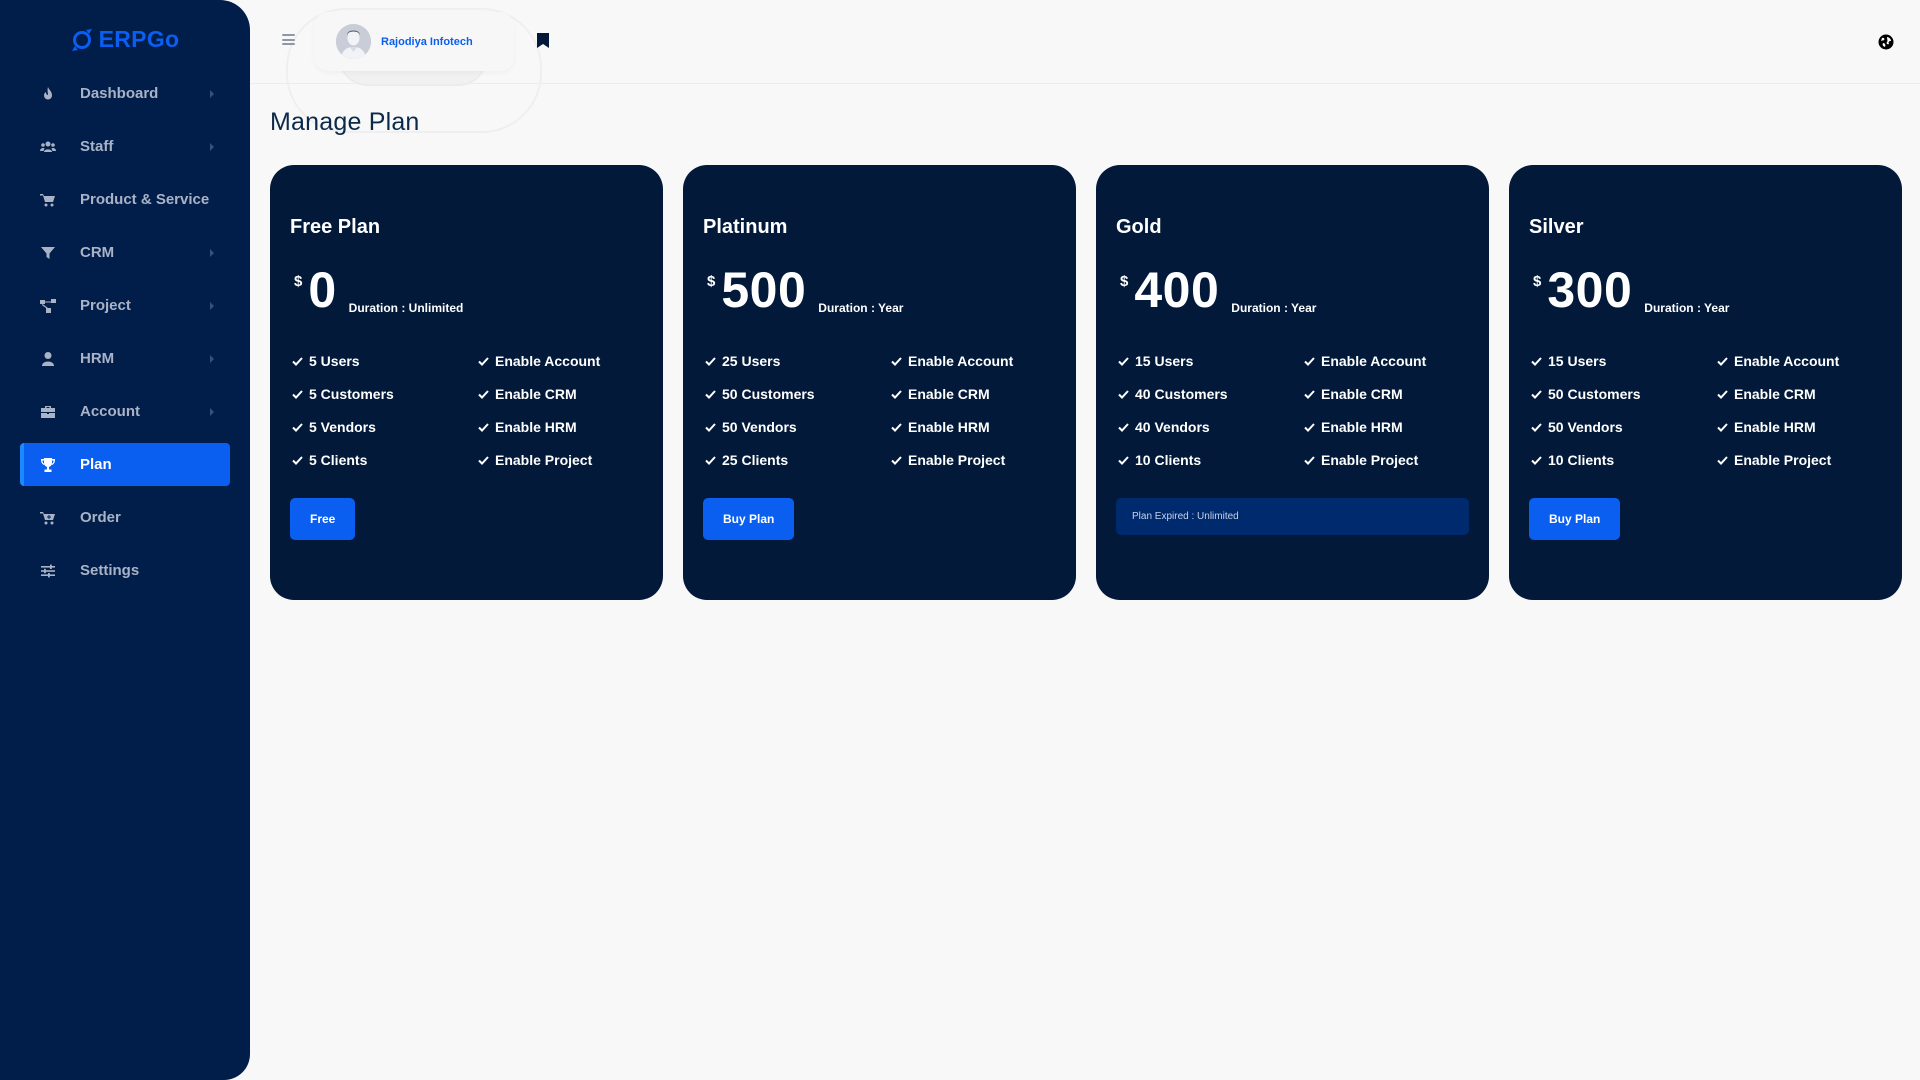 This screenshot has height=1080, width=1920. What do you see at coordinates (145, 199) in the screenshot?
I see `sidebar-item-label: Product & Service` at bounding box center [145, 199].